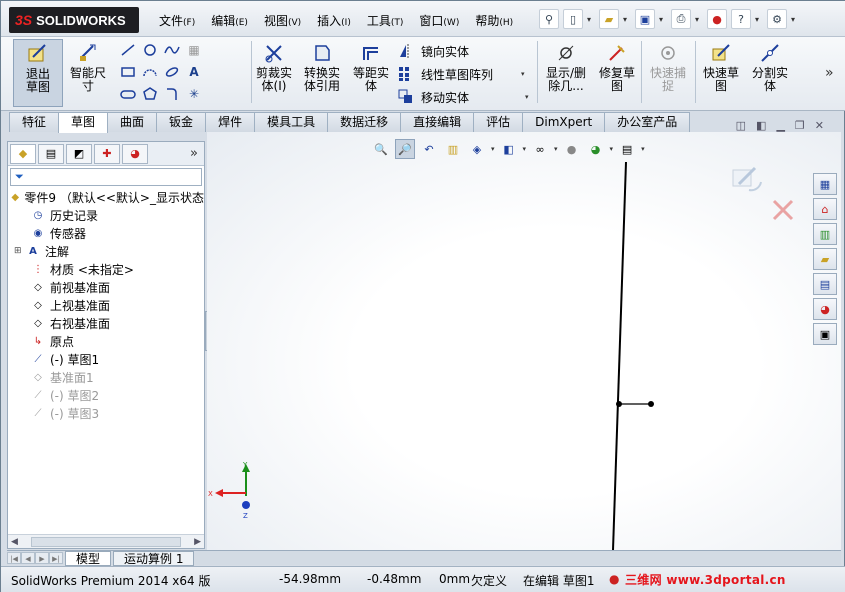  Describe the element at coordinates (564, 122) in the screenshot. I see `tab-dimxpert: DimXpert` at that location.